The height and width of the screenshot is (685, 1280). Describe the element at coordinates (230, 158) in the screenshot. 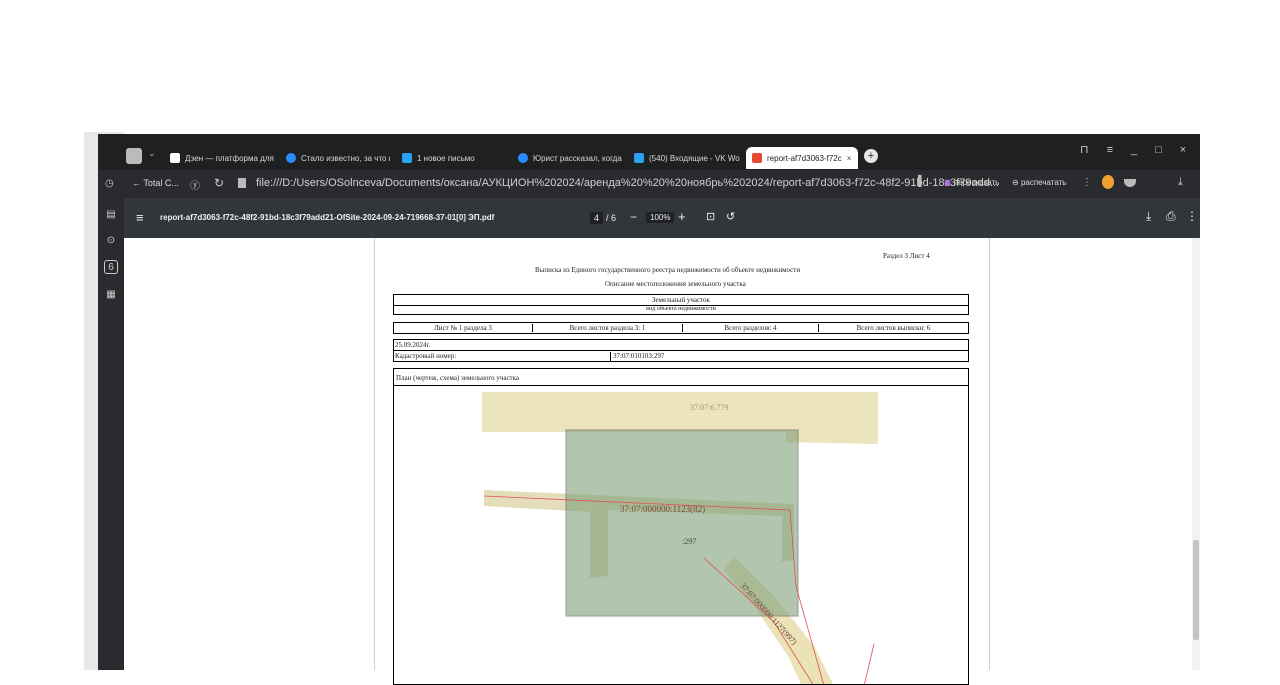

I see `tab-label: Дзен — платформа для п` at that location.